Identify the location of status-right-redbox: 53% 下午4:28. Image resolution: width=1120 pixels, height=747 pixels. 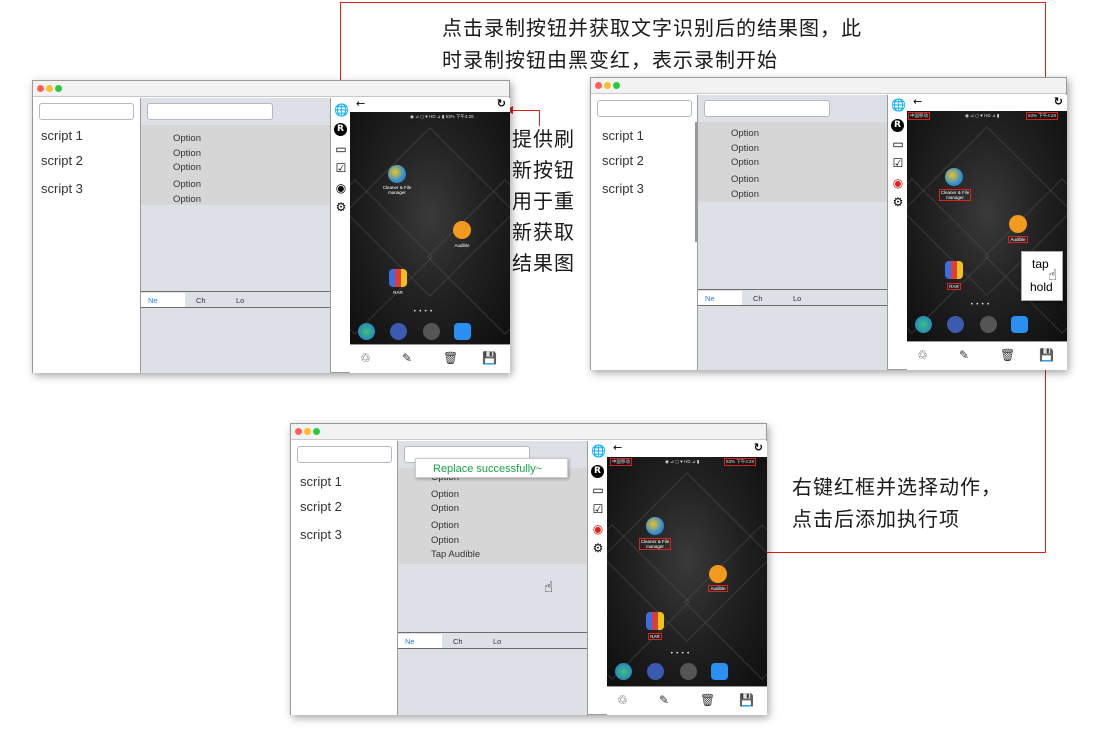
(1042, 116).